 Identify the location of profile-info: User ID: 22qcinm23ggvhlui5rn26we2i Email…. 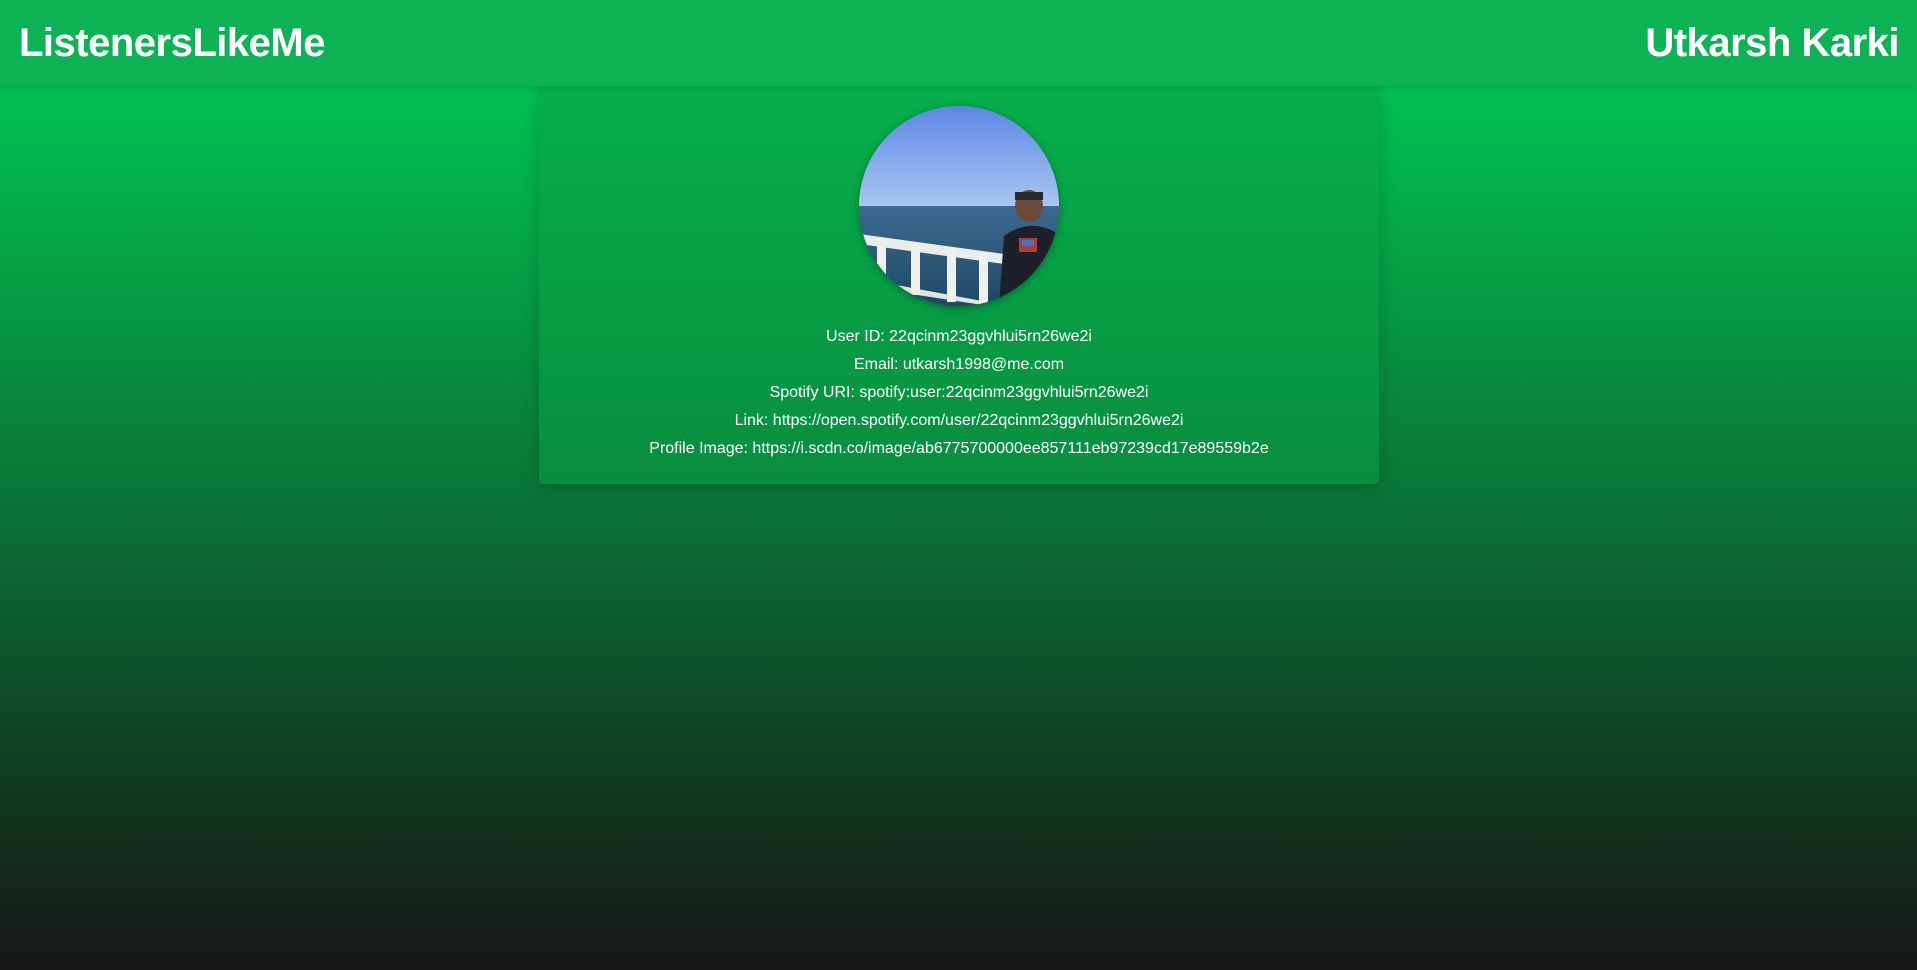
(959, 393).